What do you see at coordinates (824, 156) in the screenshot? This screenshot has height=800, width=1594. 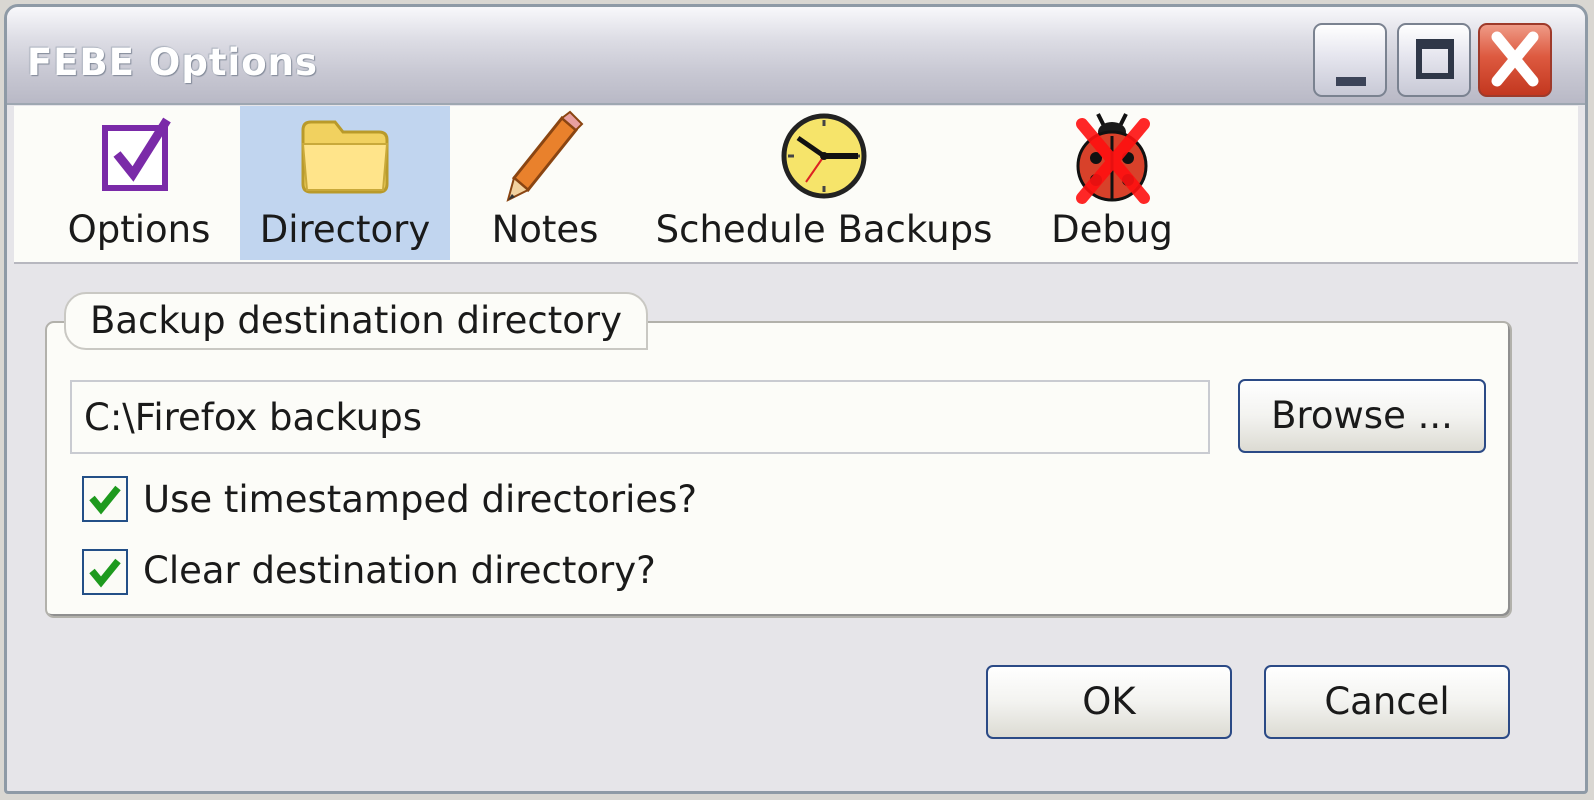 I see `clock-icon` at bounding box center [824, 156].